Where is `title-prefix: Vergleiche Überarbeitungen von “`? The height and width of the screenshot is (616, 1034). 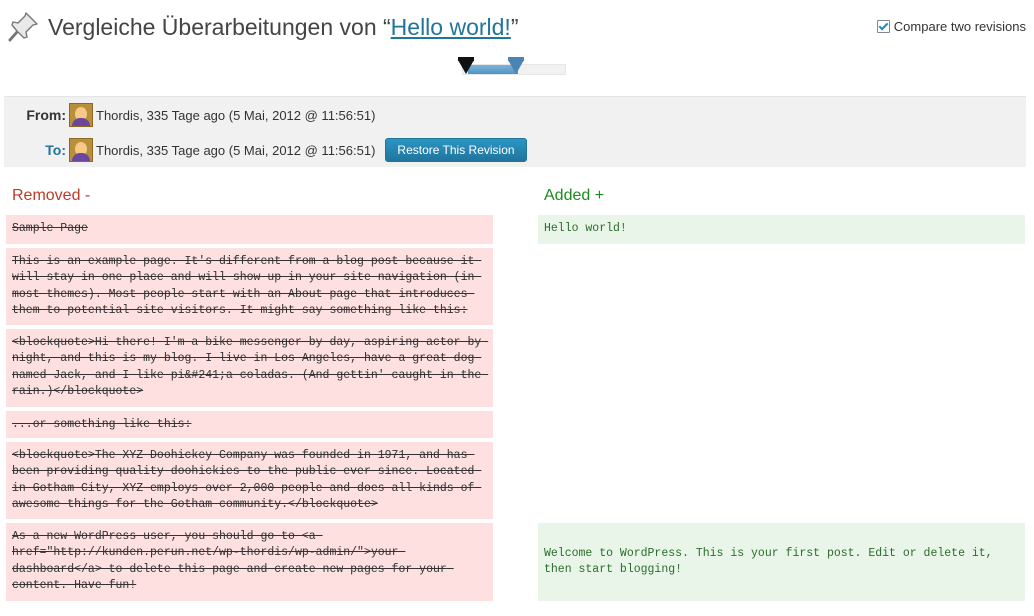 title-prefix: Vergleiche Überarbeitungen von “ is located at coordinates (219, 27).